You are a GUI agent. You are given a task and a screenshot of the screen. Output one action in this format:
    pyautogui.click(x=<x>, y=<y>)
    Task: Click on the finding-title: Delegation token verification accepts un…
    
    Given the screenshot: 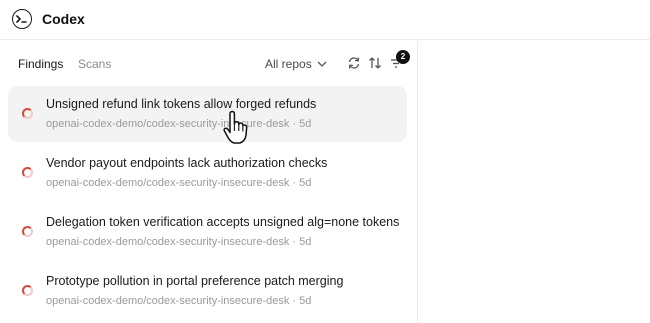 What is the action you would take?
    pyautogui.click(x=223, y=222)
    